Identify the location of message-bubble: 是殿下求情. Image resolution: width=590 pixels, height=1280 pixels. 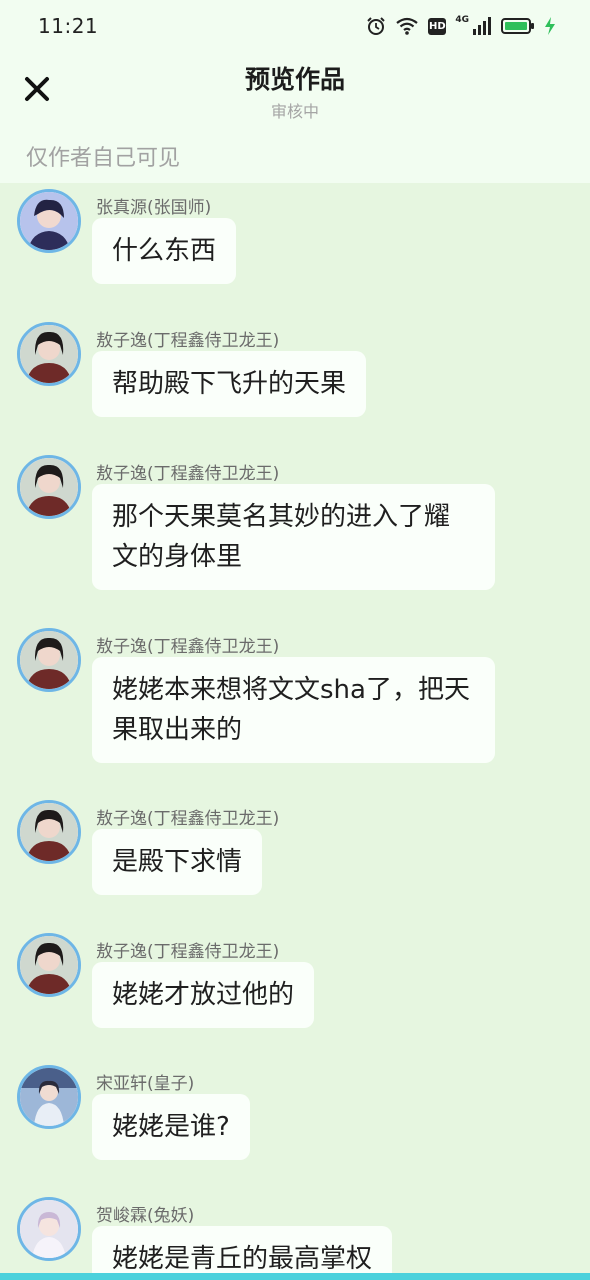
(177, 862).